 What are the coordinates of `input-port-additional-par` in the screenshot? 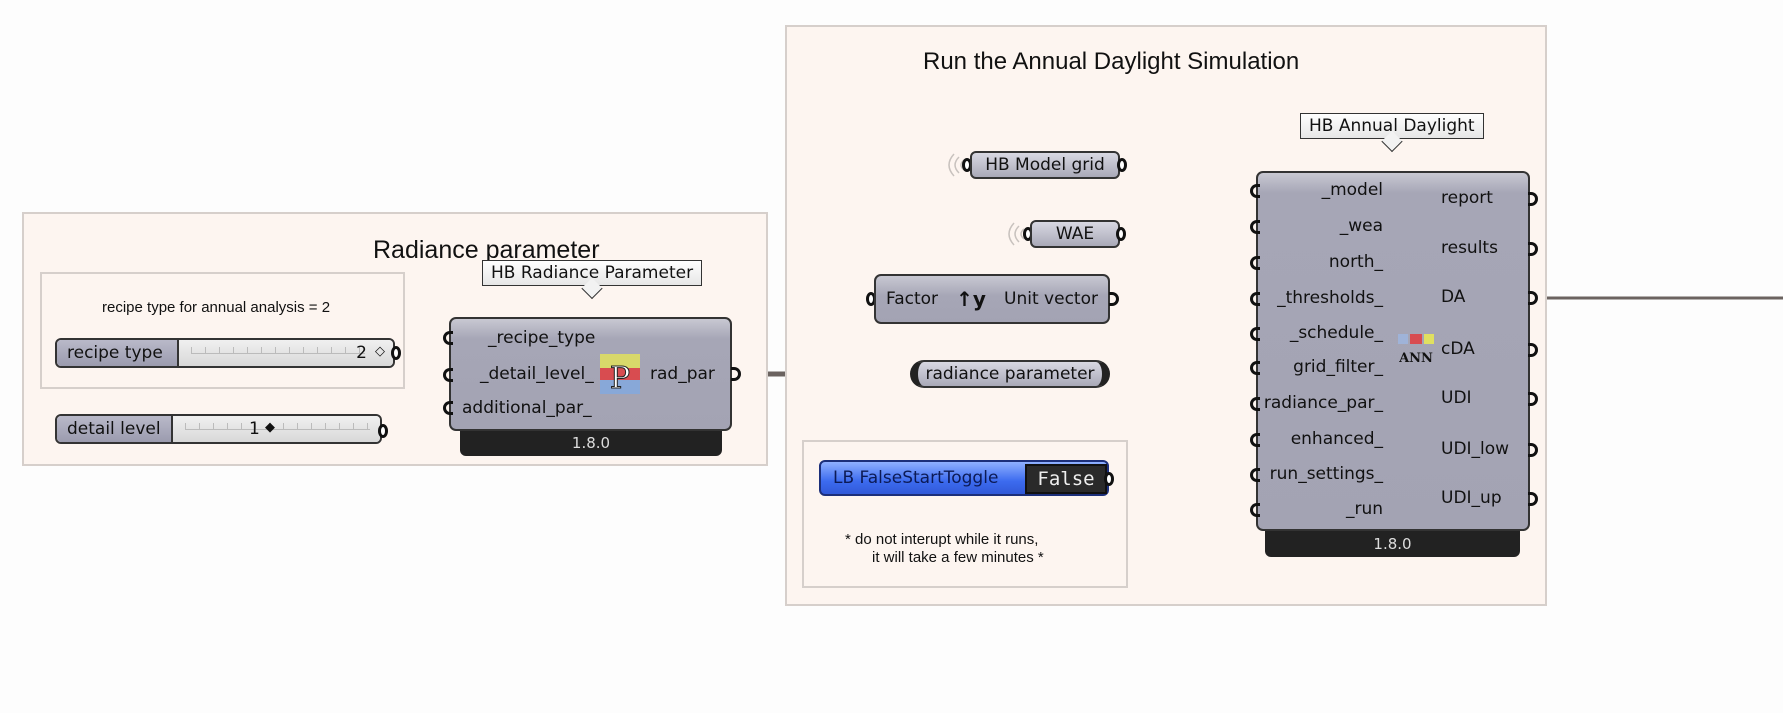 It's located at (448, 408).